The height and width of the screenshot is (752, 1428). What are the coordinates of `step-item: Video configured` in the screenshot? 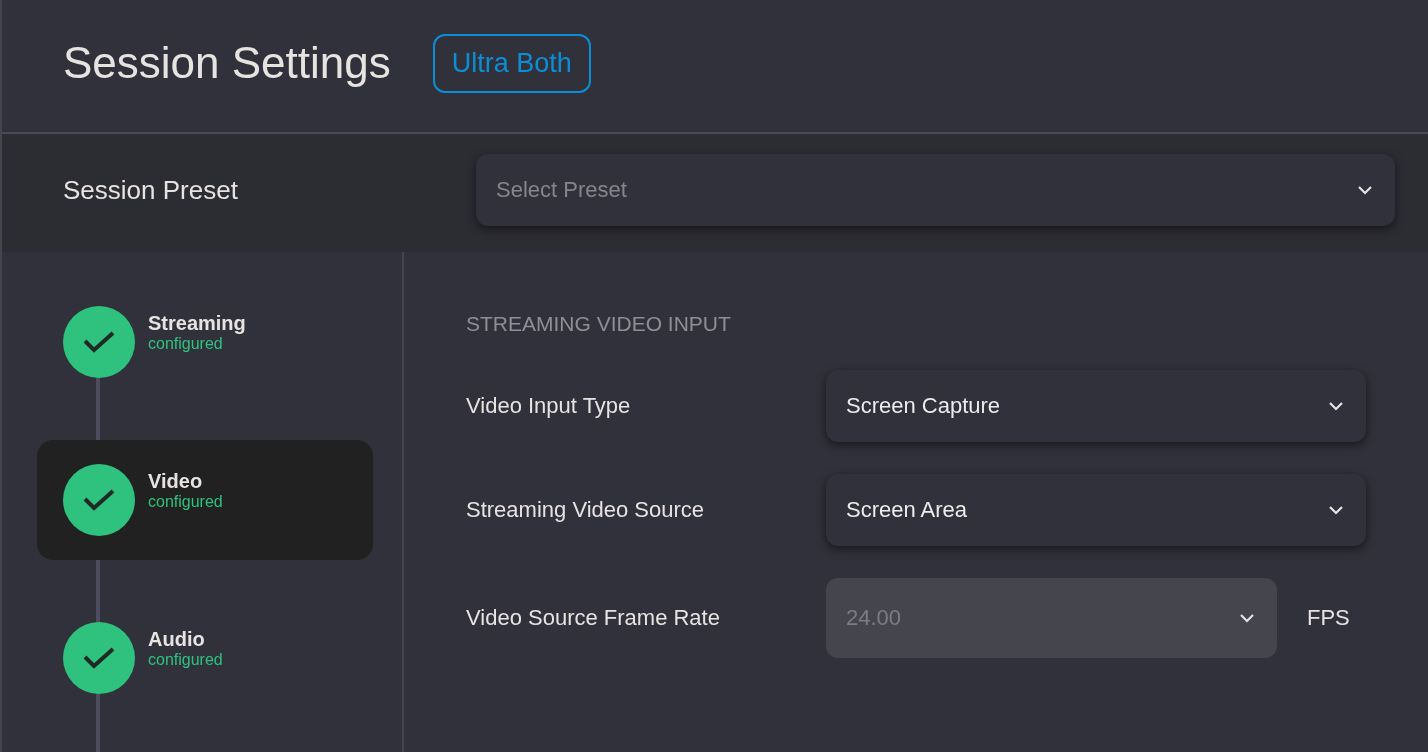 It's located at (205, 500).